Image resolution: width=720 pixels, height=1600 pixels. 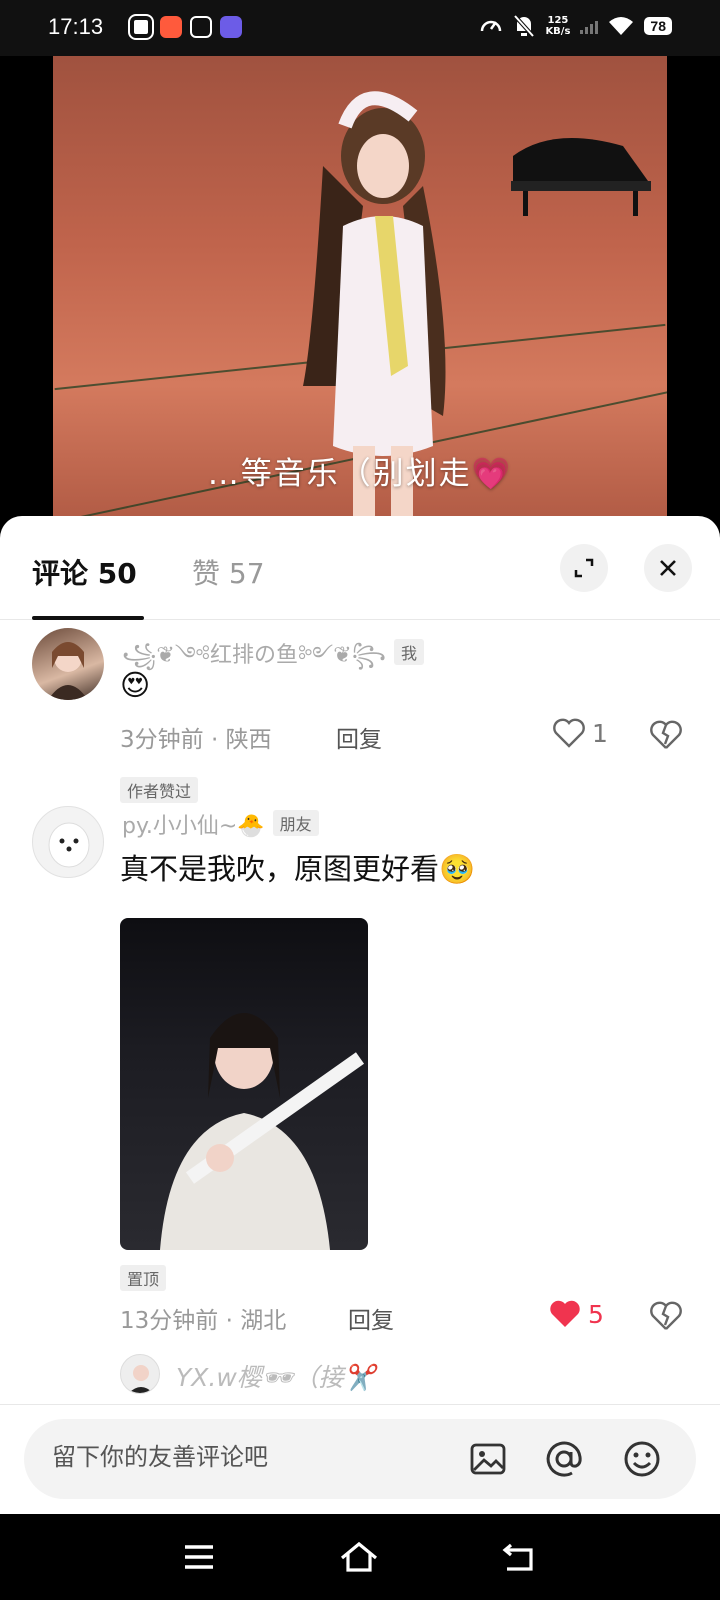 I want to click on wifi-icon, so click(x=621, y=26).